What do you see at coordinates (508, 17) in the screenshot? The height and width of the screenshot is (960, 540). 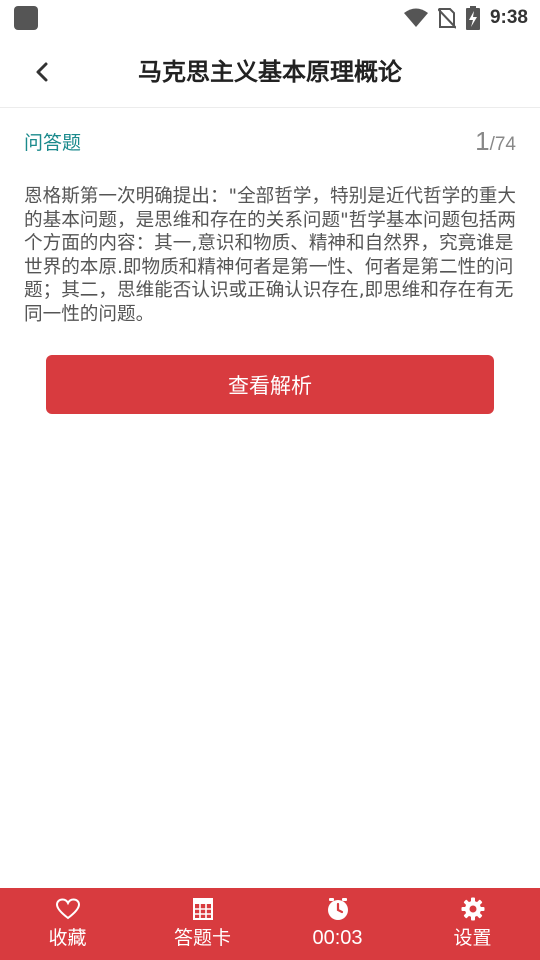 I see `status-time: 9:38` at bounding box center [508, 17].